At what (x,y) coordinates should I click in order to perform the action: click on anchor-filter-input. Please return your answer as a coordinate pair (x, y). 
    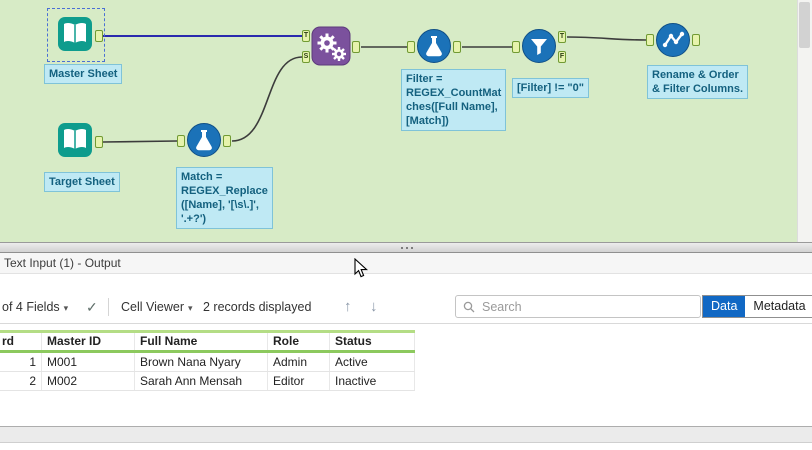
    Looking at the image, I should click on (516, 47).